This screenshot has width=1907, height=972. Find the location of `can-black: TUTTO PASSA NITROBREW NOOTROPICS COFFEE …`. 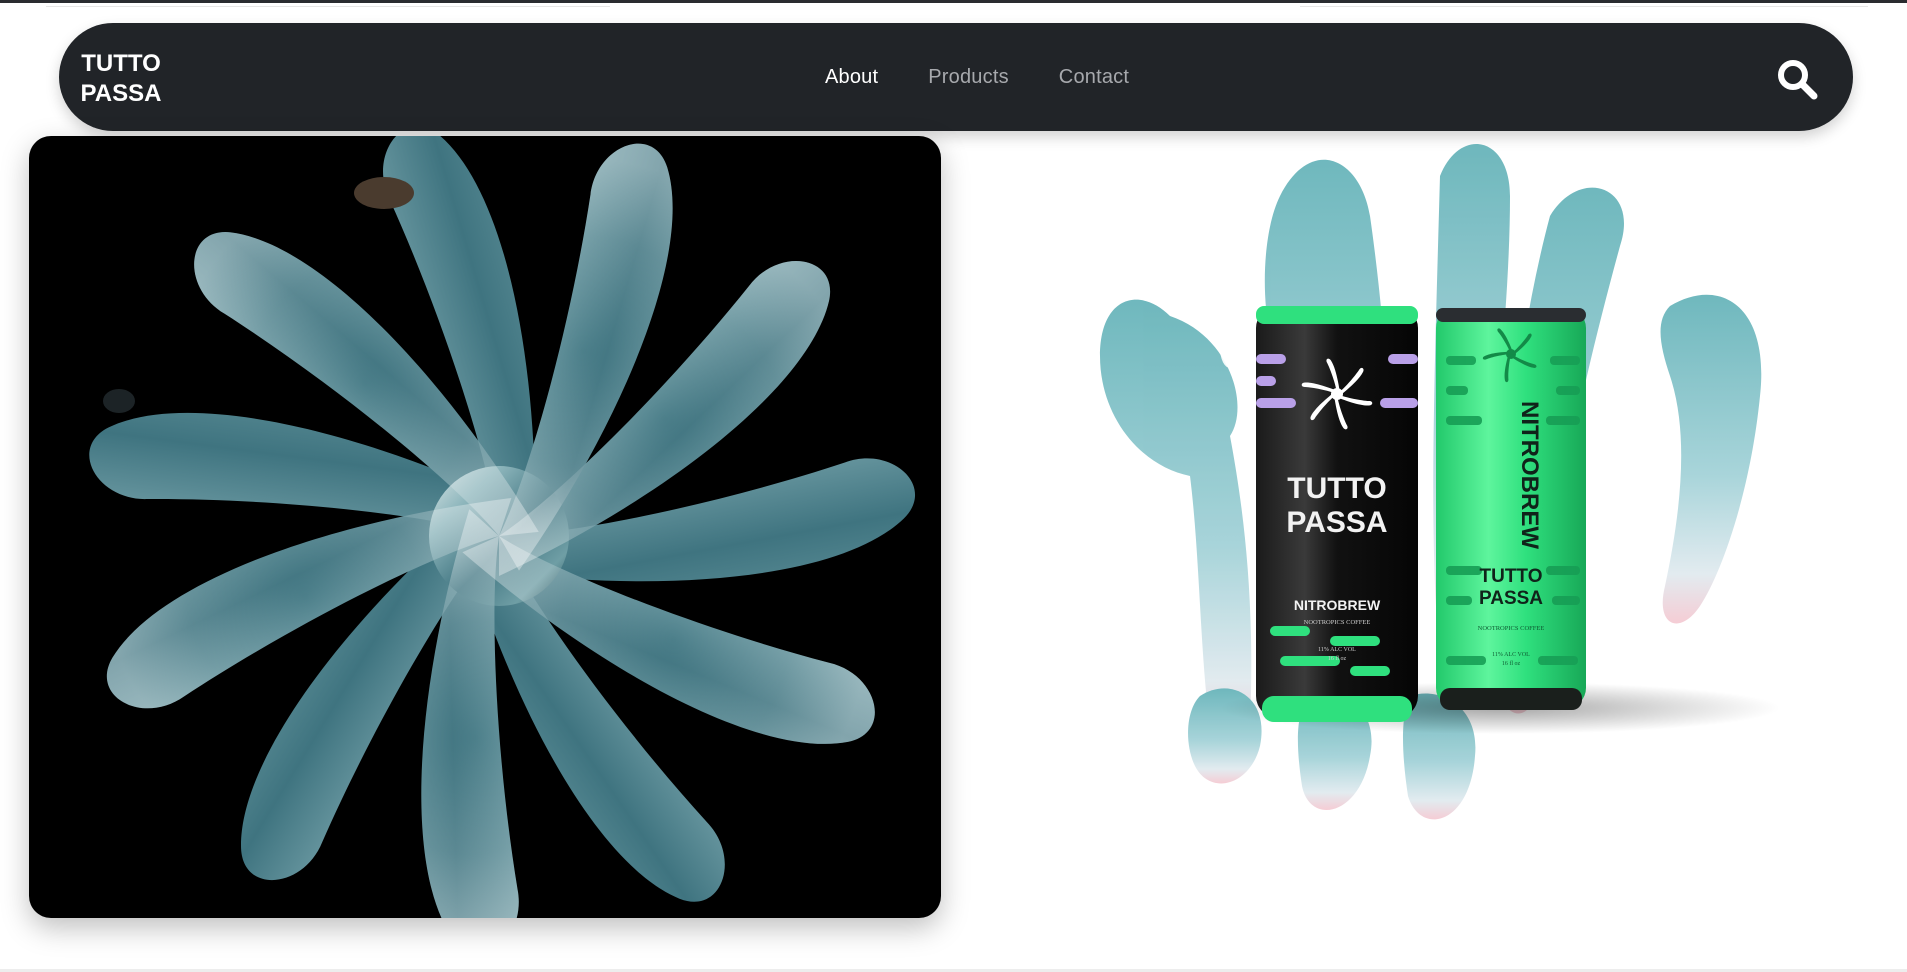

can-black: TUTTO PASSA NITROBREW NOOTROPICS COFFEE … is located at coordinates (1337, 514).